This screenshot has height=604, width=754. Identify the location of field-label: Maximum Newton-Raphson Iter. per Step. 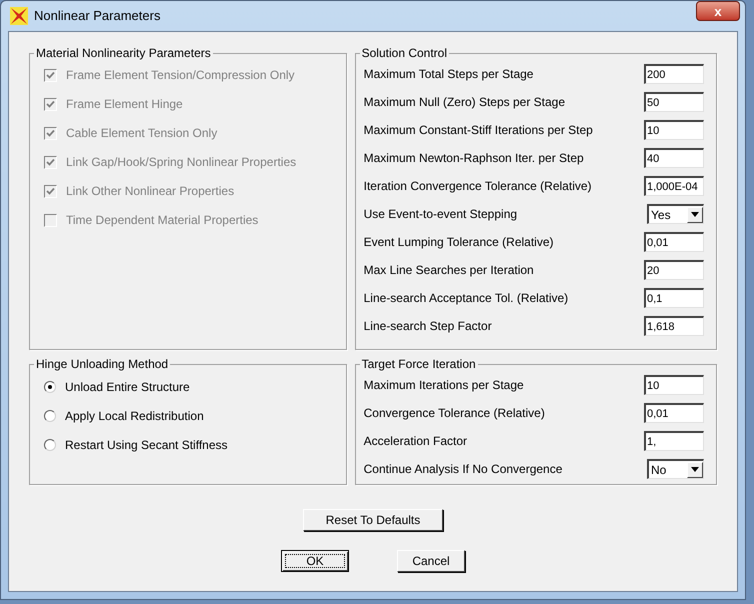
(474, 158).